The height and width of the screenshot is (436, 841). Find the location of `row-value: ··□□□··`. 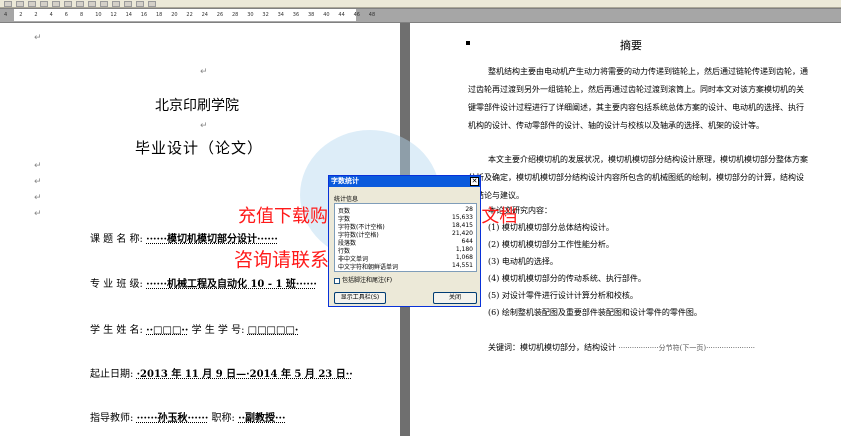

row-value: ··□□□·· is located at coordinates (167, 330).